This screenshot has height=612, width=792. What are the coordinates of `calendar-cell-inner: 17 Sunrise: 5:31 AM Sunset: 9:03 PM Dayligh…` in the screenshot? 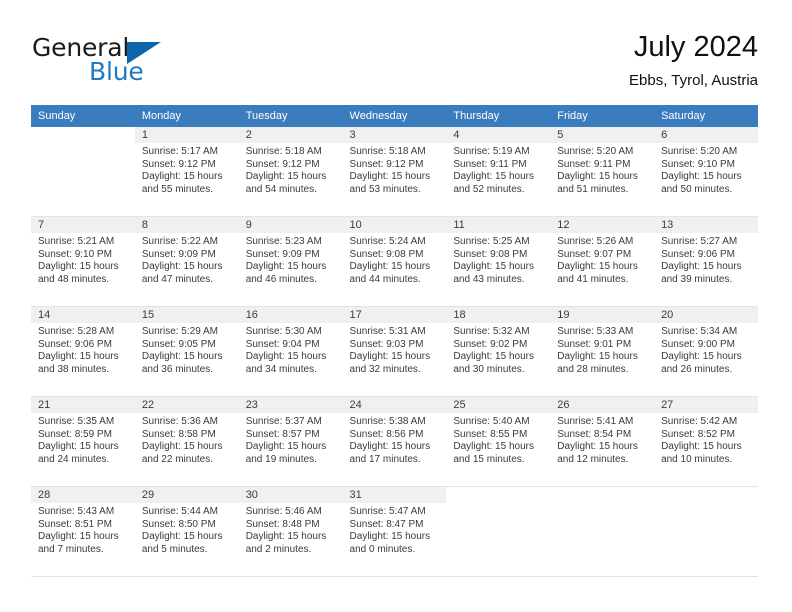 It's located at (394, 351).